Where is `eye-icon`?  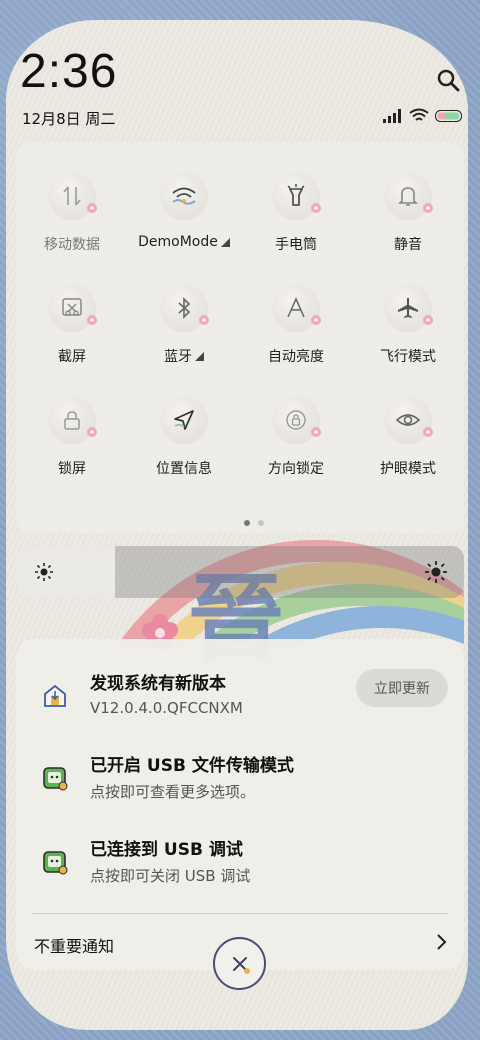 eye-icon is located at coordinates (408, 420).